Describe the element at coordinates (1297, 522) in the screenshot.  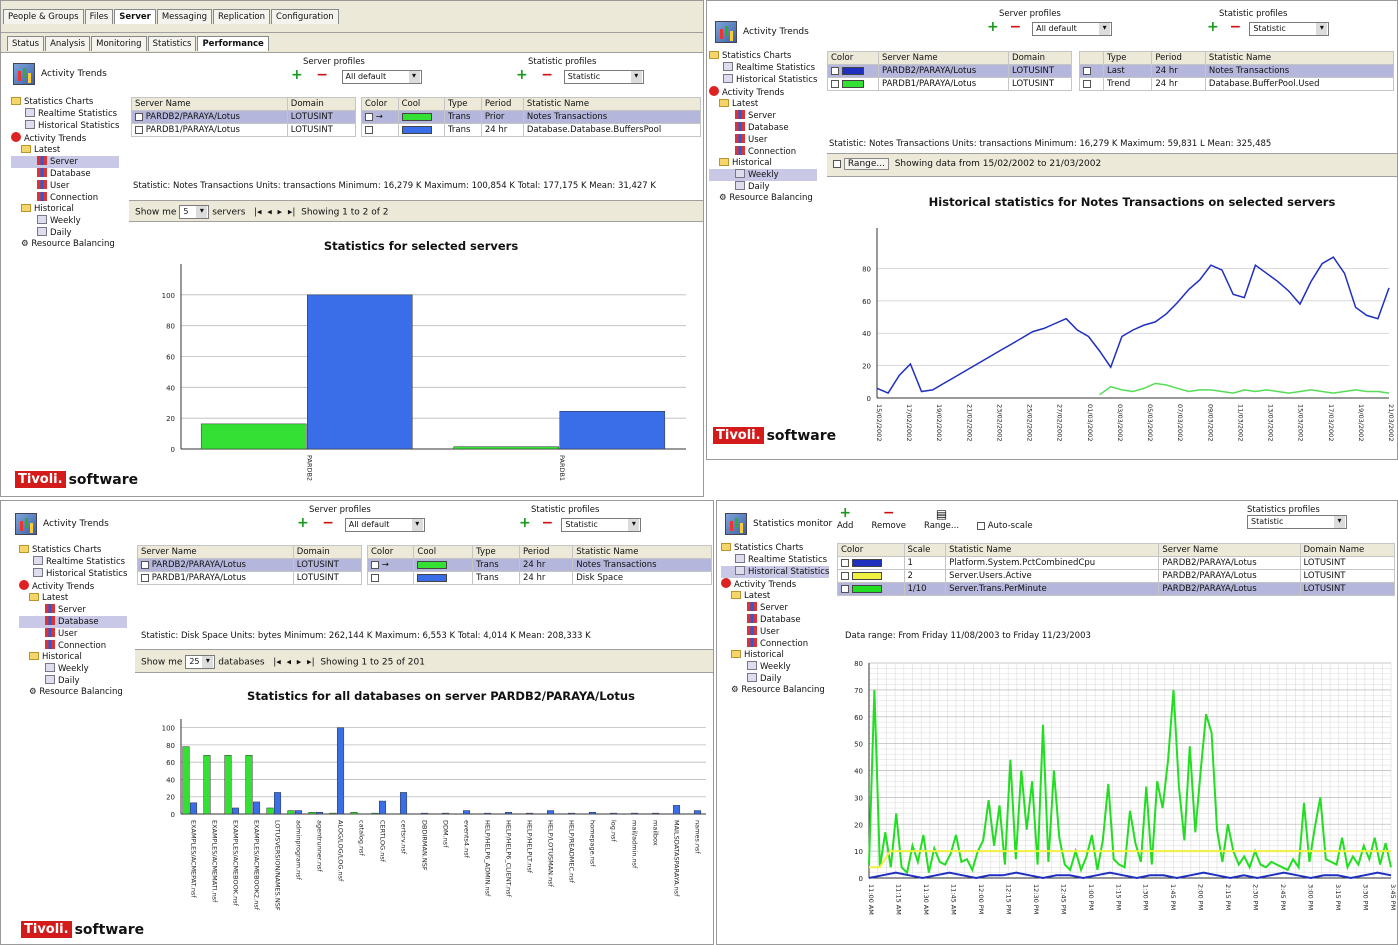
I see `statistics-profile-select: Statistic` at that location.